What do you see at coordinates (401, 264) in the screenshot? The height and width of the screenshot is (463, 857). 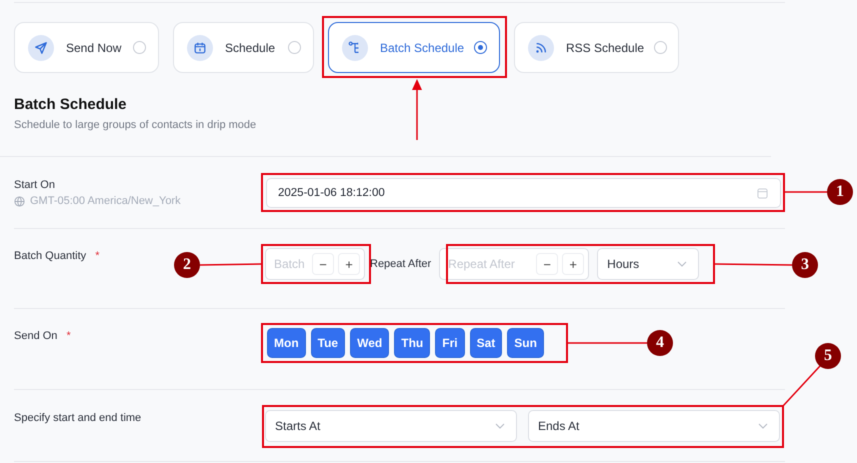 I see `field-label: Repeat After` at bounding box center [401, 264].